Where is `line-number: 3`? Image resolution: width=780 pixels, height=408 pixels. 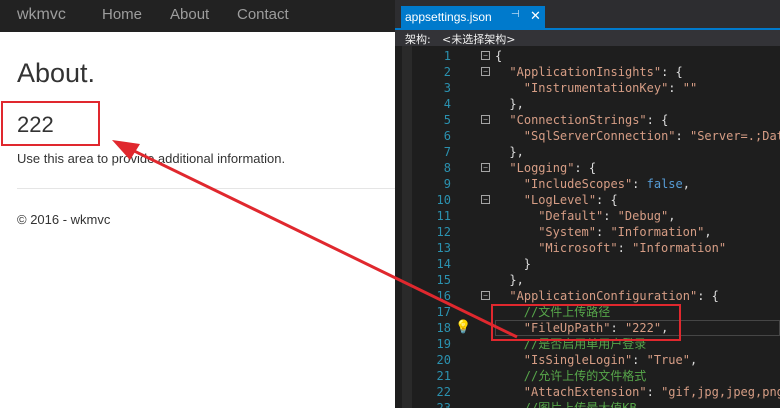 line-number: 3 is located at coordinates (447, 88).